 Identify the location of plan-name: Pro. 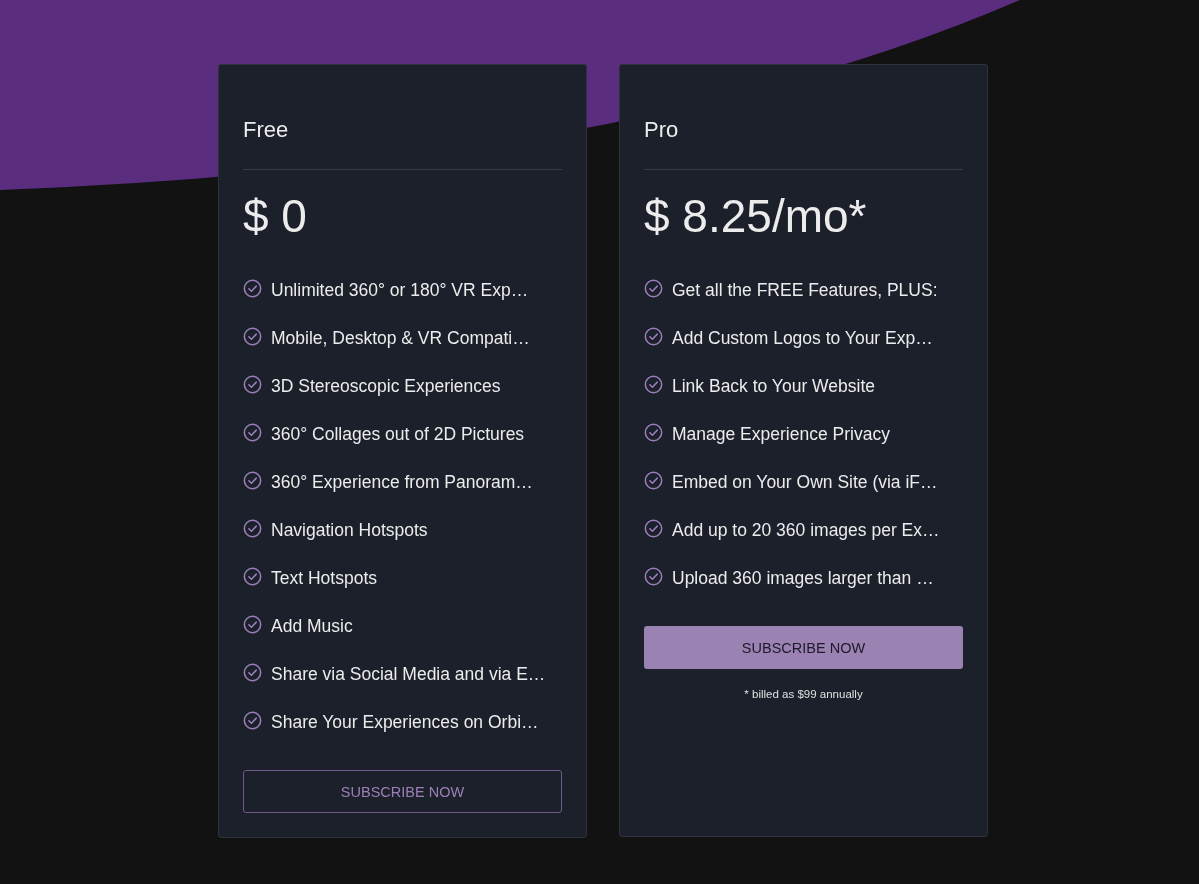
(662, 130).